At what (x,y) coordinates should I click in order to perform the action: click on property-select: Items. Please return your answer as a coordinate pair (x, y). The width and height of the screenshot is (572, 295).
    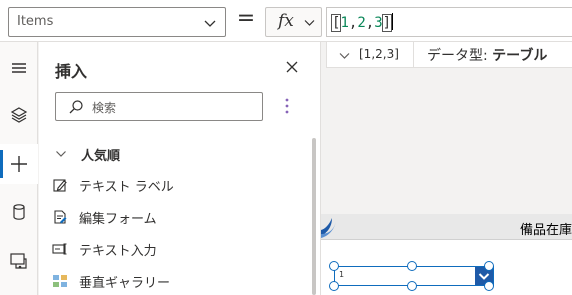
    Looking at the image, I should click on (117, 22).